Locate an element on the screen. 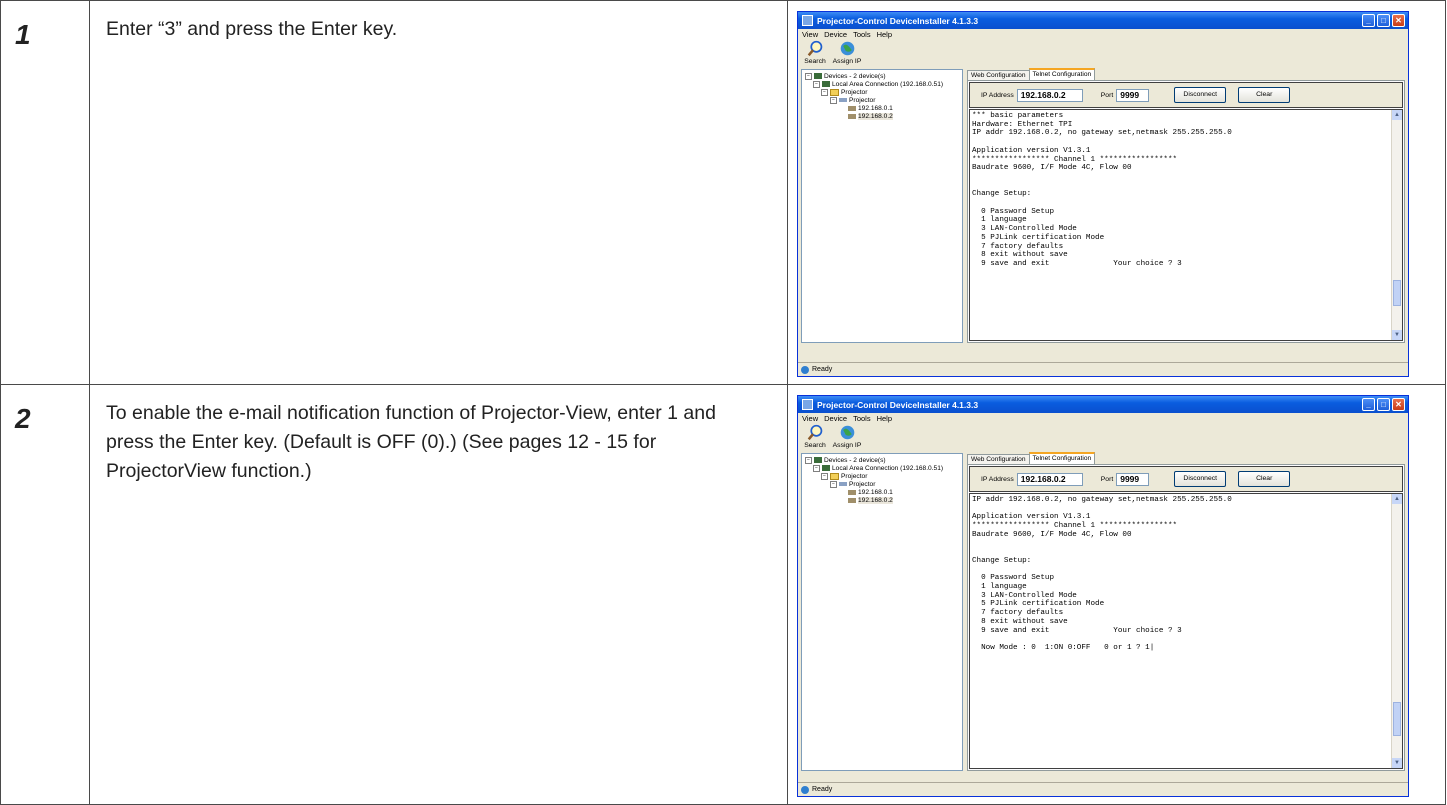 The image size is (1447, 805). config-tabs: Web Configuration Telnet Configuration is located at coordinates (1186, 74).